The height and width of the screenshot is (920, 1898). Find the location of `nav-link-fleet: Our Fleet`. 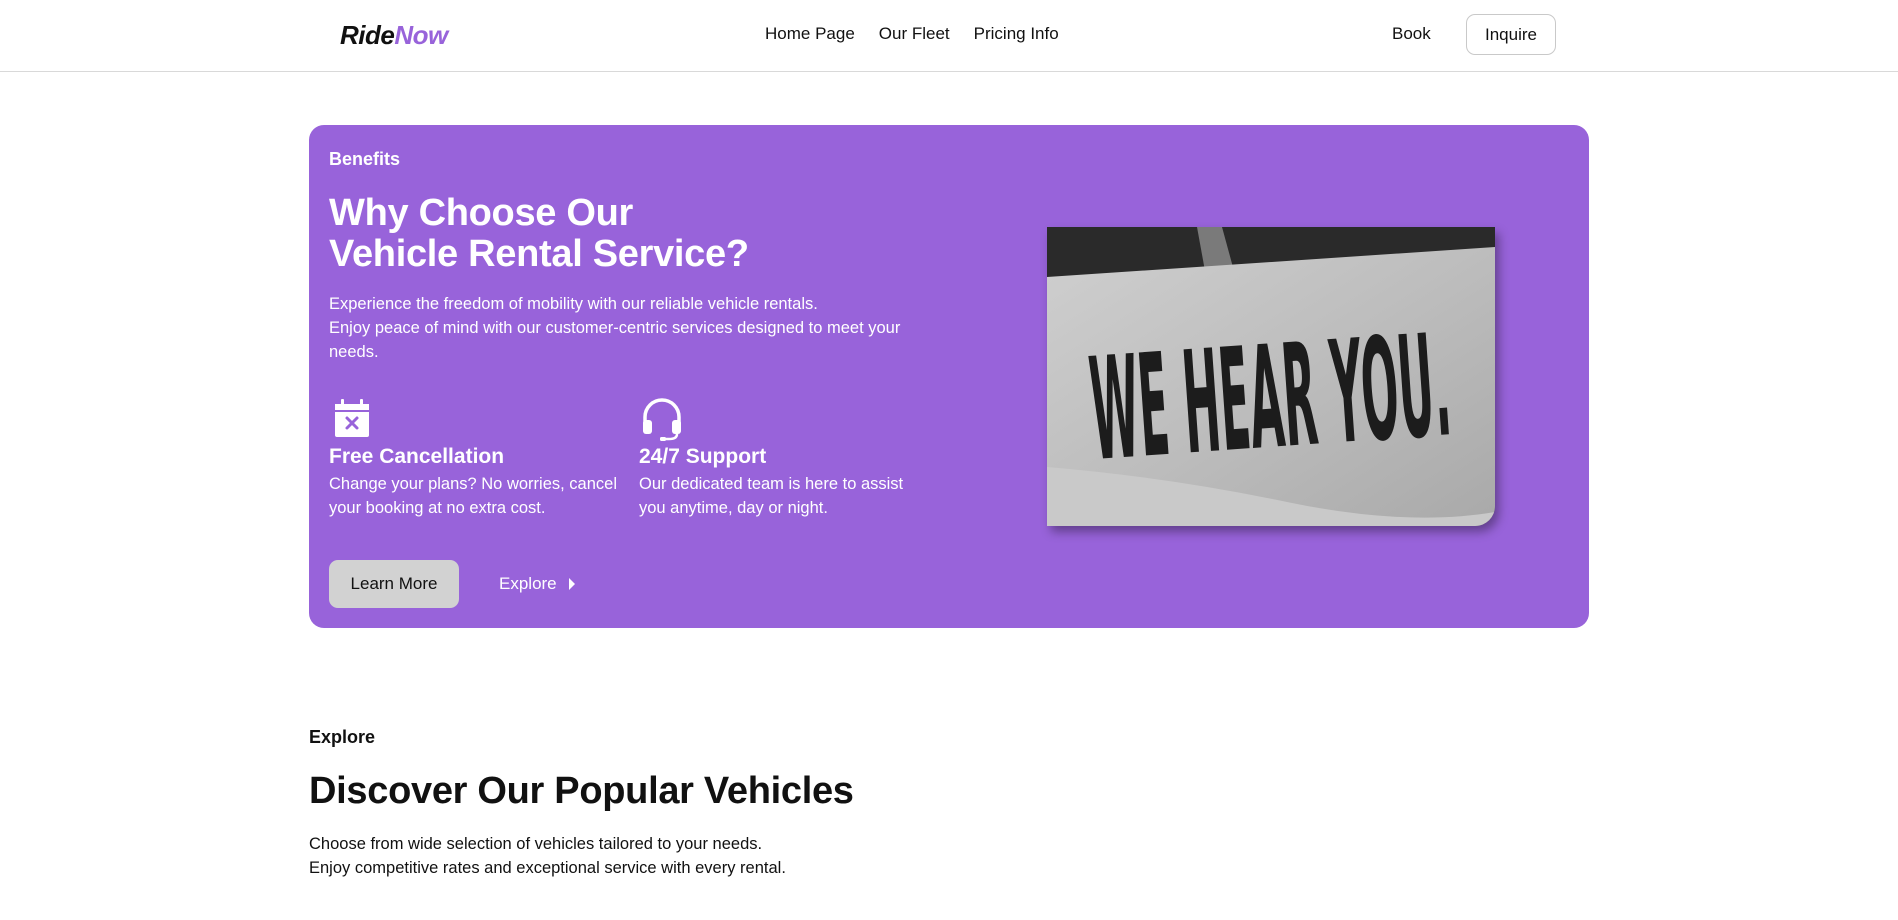

nav-link-fleet: Our Fleet is located at coordinates (914, 34).